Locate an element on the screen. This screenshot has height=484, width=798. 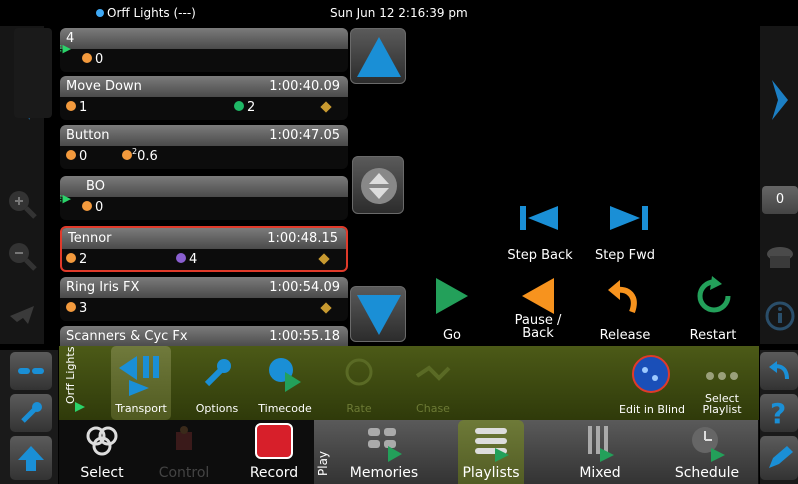
restart-button is located at coordinates (714, 297).